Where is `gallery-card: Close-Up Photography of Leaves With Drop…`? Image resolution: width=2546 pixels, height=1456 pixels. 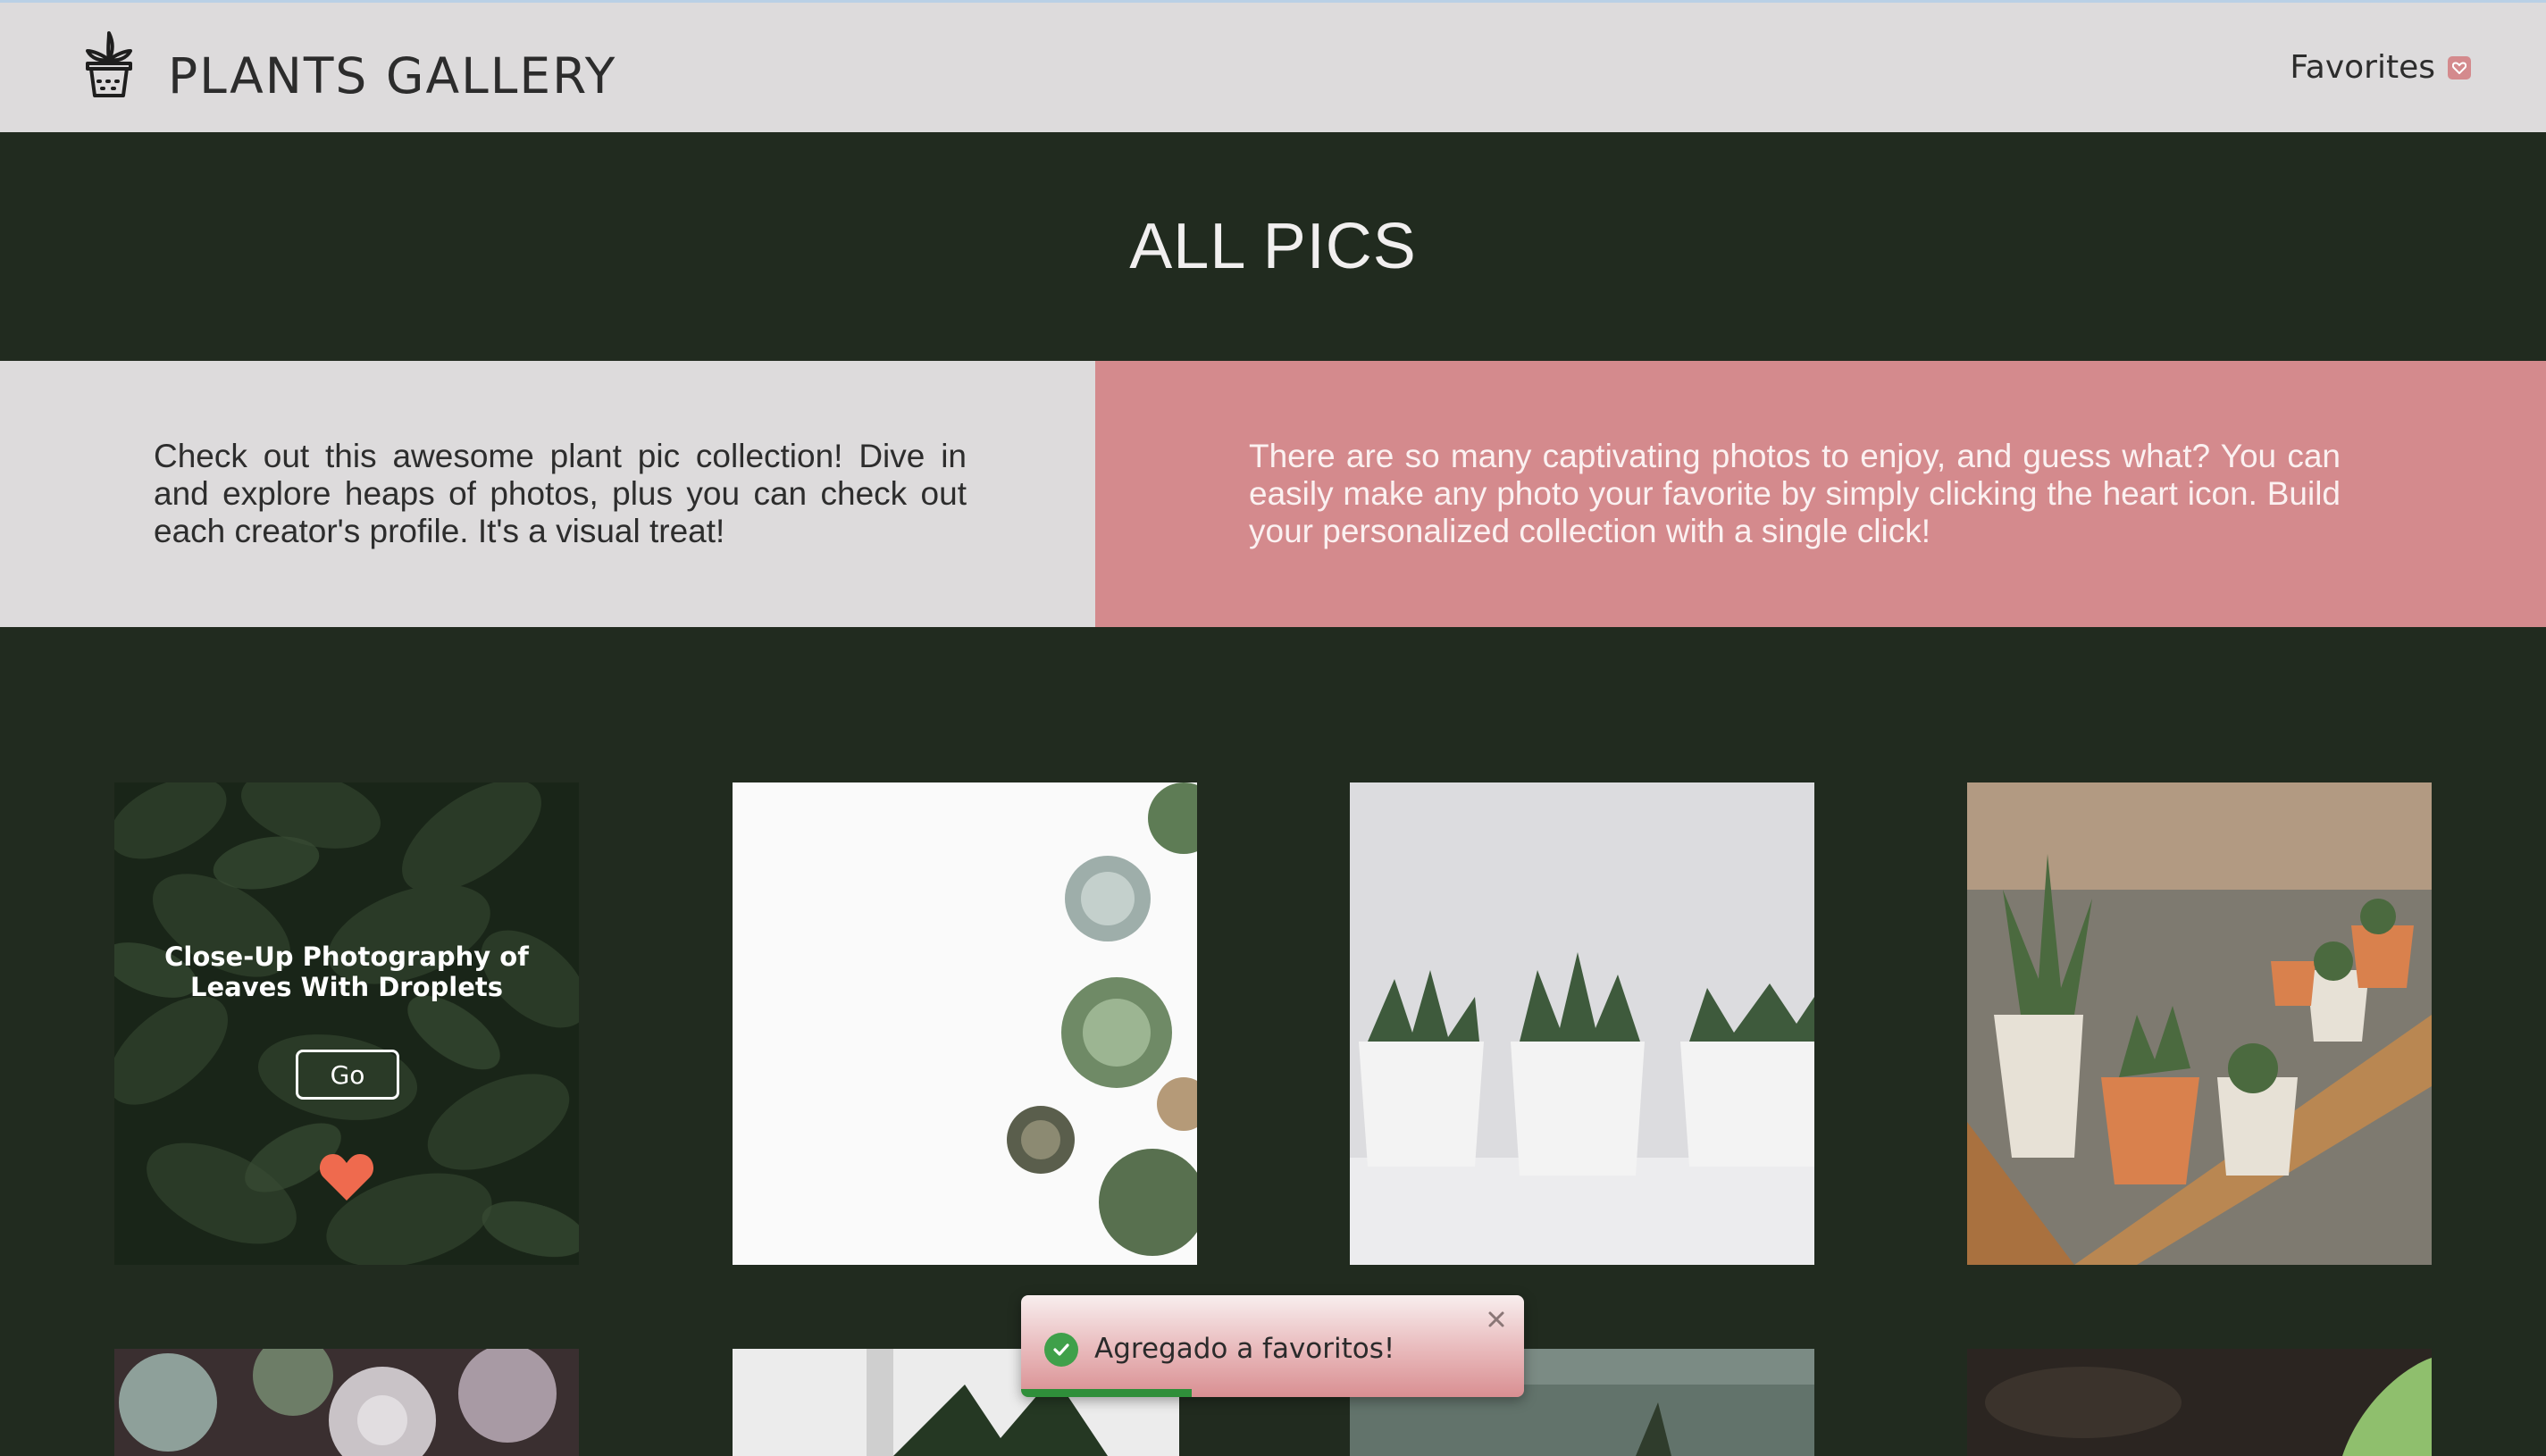
gallery-card: Close-Up Photography of Leaves With Drop… is located at coordinates (346, 1023).